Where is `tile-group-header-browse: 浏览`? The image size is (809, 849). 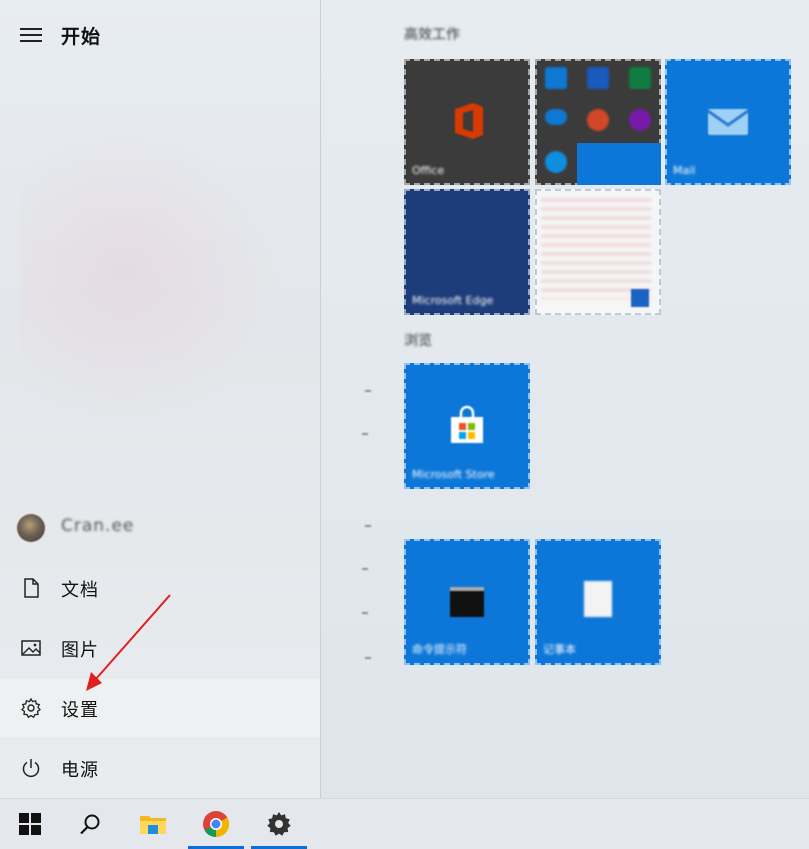
tile-group-header-browse: 浏览 is located at coordinates (418, 341).